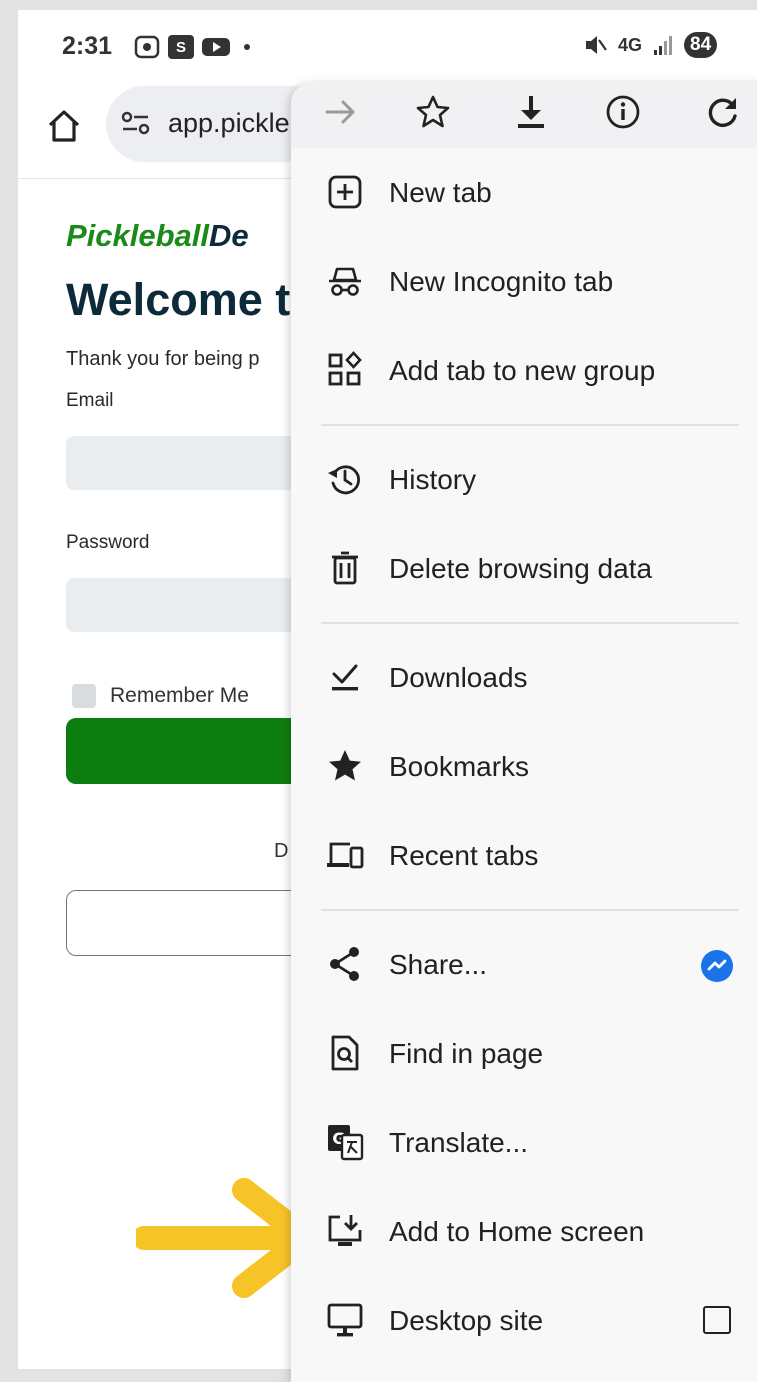  I want to click on dot-icon, so click(247, 47).